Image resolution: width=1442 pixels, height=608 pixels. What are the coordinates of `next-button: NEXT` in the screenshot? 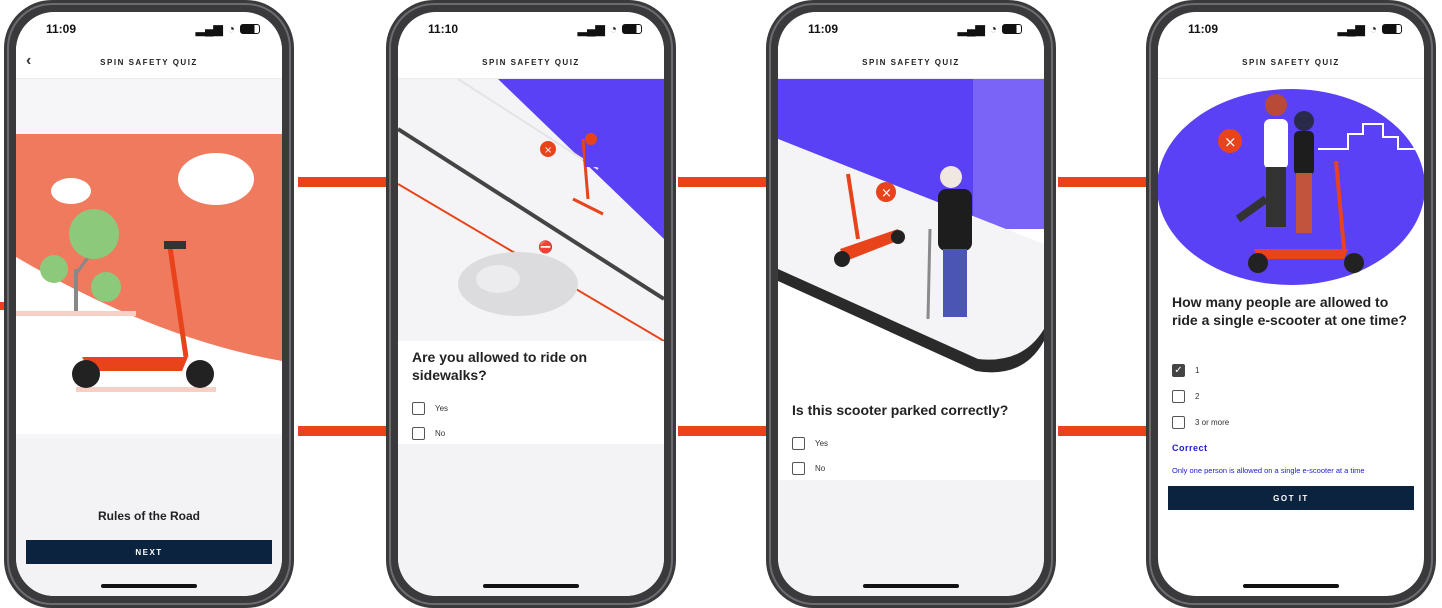 It's located at (149, 552).